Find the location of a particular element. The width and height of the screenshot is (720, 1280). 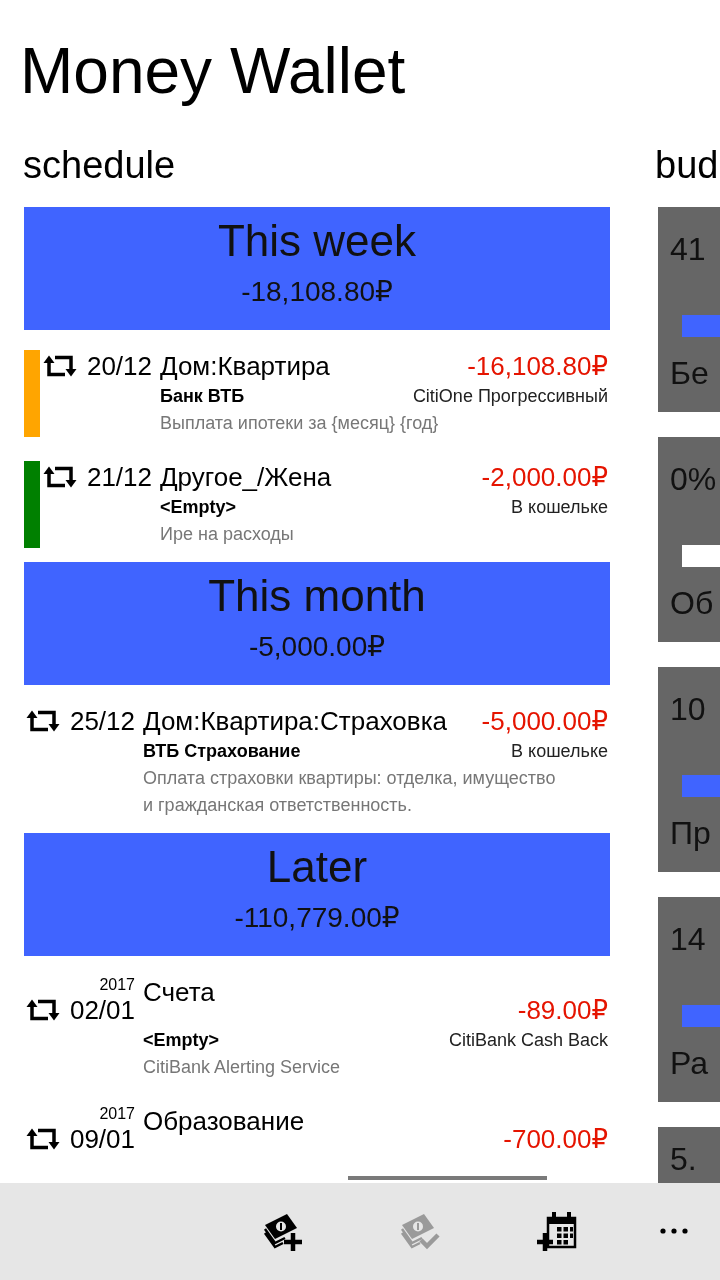

category-label: Образование is located at coordinates (224, 1121).